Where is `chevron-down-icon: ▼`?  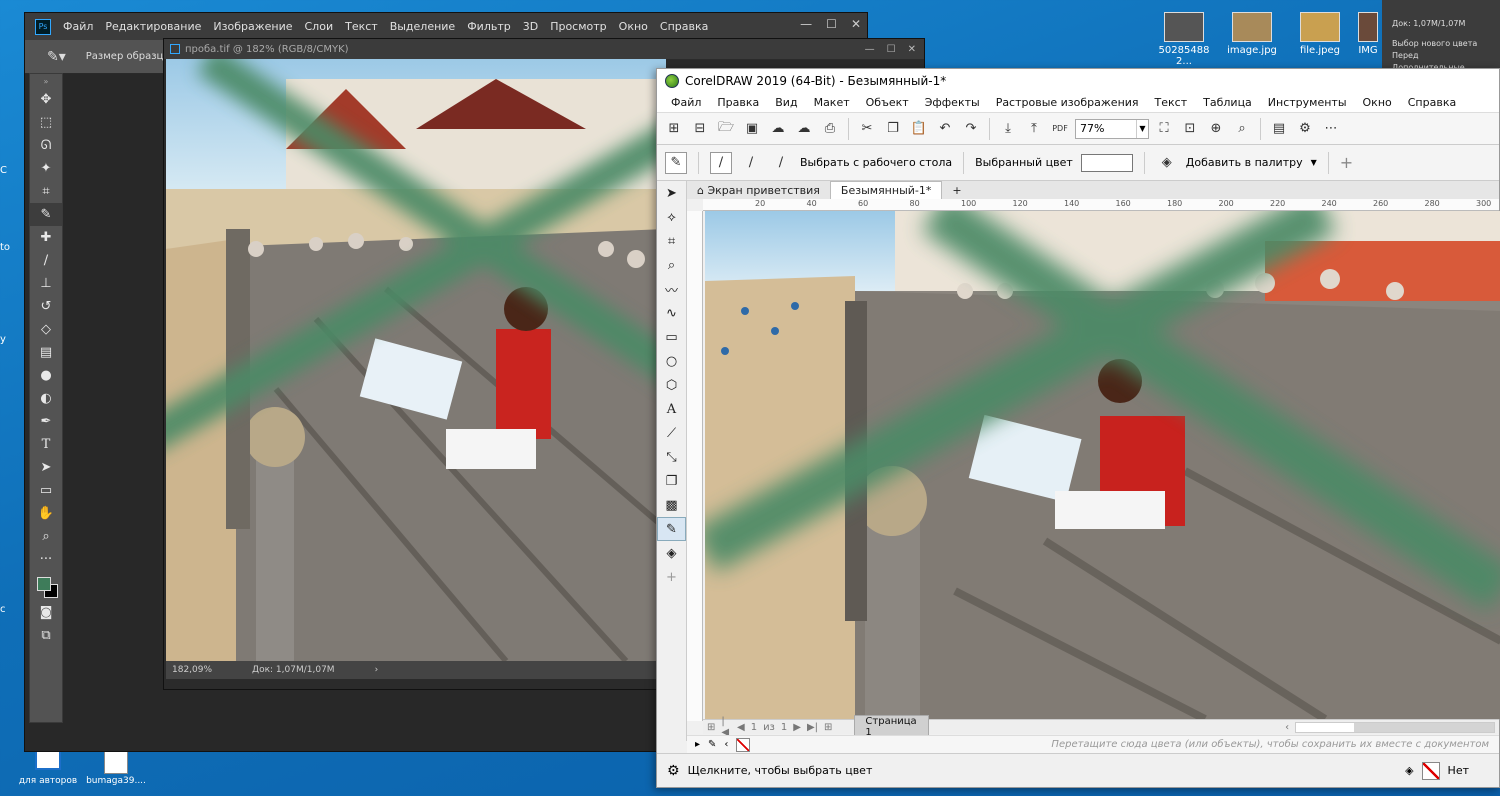
chevron-down-icon: ▼ is located at coordinates (1142, 128).